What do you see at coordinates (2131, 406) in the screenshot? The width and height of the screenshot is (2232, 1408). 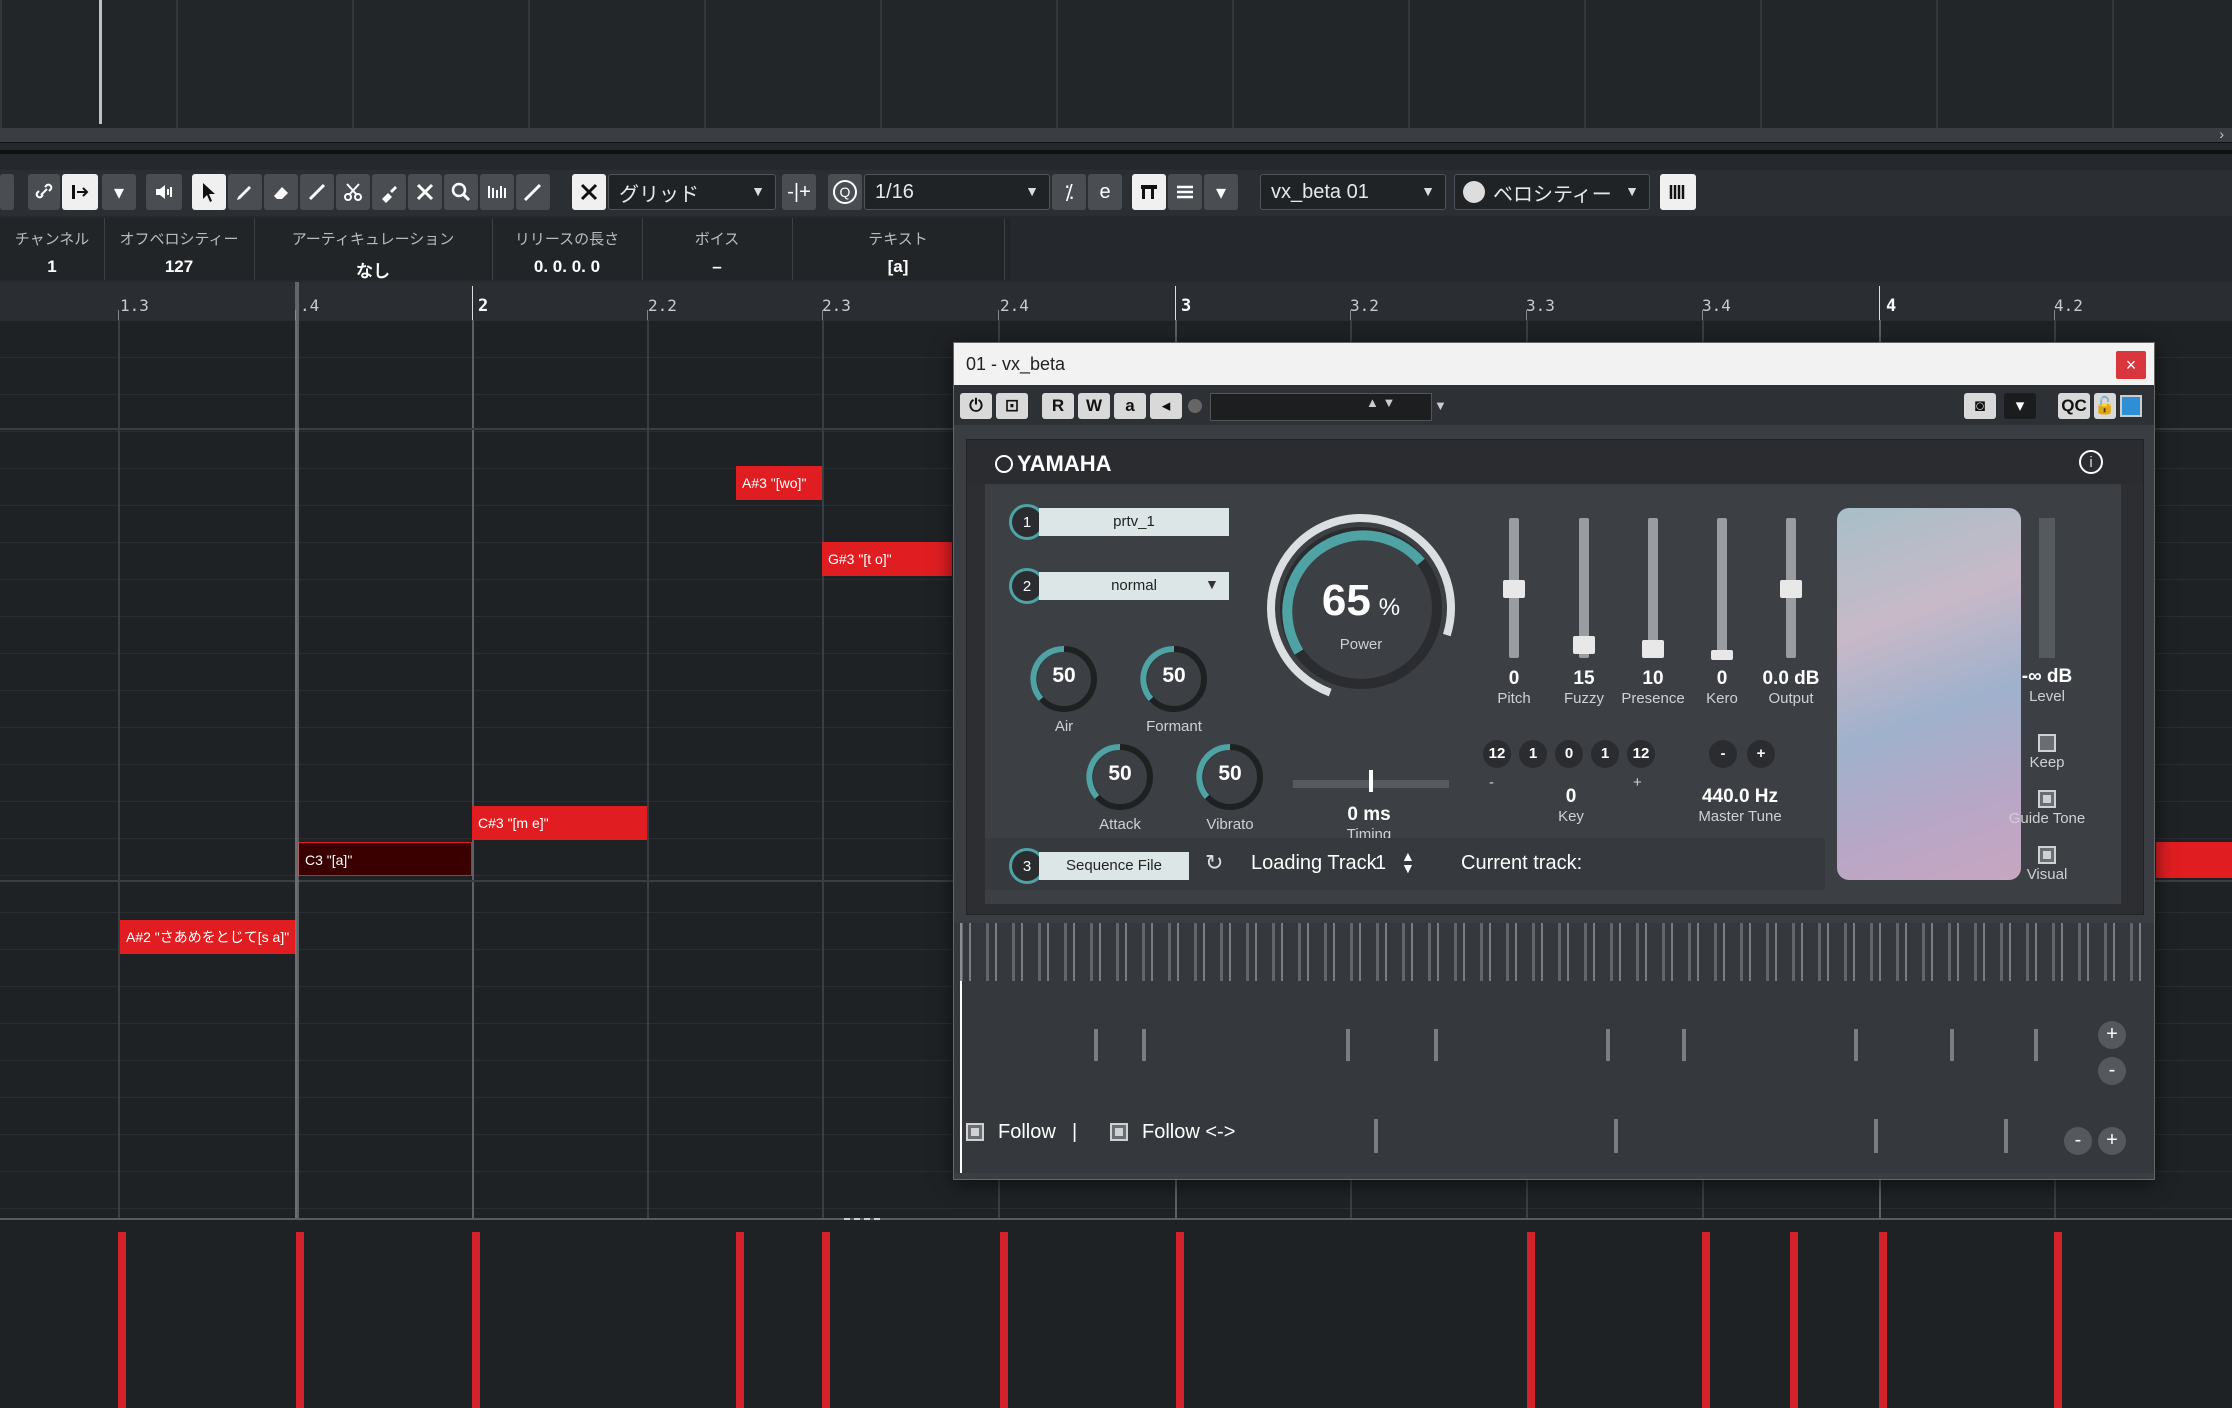 I see `color-swatch-icon` at bounding box center [2131, 406].